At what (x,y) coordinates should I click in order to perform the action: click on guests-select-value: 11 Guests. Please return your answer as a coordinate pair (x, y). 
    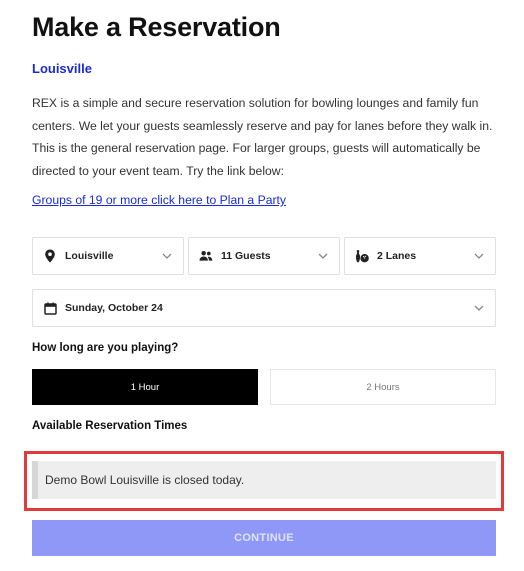
    Looking at the image, I should click on (246, 256).